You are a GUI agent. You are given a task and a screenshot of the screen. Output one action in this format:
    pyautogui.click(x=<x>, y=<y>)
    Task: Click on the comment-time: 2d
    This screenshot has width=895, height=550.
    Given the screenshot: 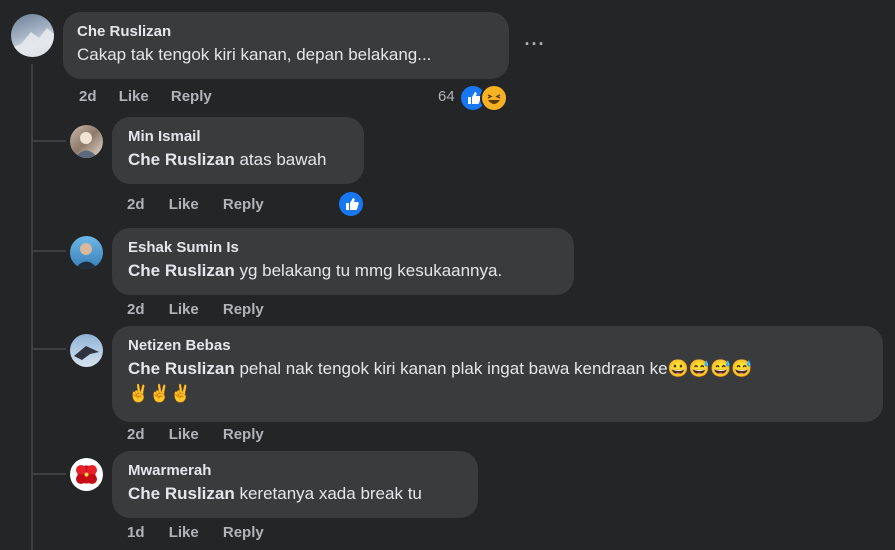 What is the action you would take?
    pyautogui.click(x=88, y=96)
    